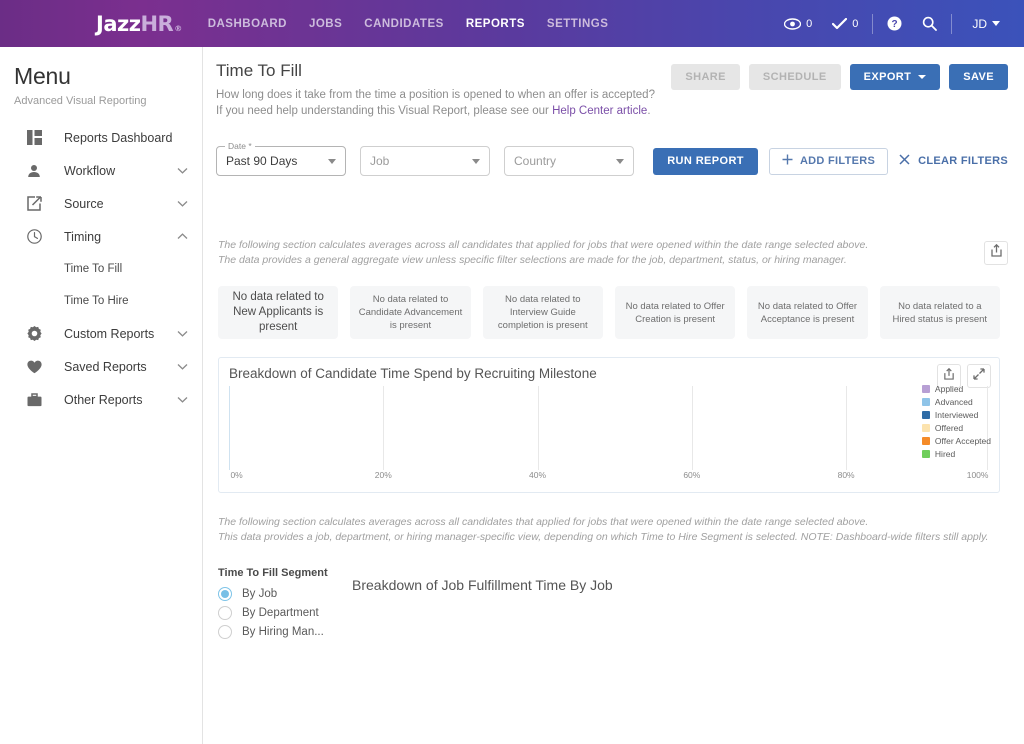 Image resolution: width=1024 pixels, height=744 pixels. Describe the element at coordinates (178, 28) in the screenshot. I see `logo-trademark: ®` at that location.